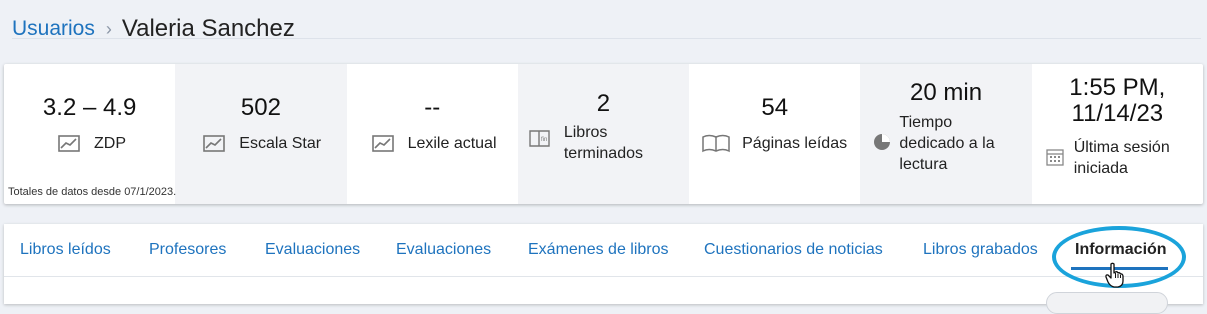  I want to click on action-button, so click(1107, 303).